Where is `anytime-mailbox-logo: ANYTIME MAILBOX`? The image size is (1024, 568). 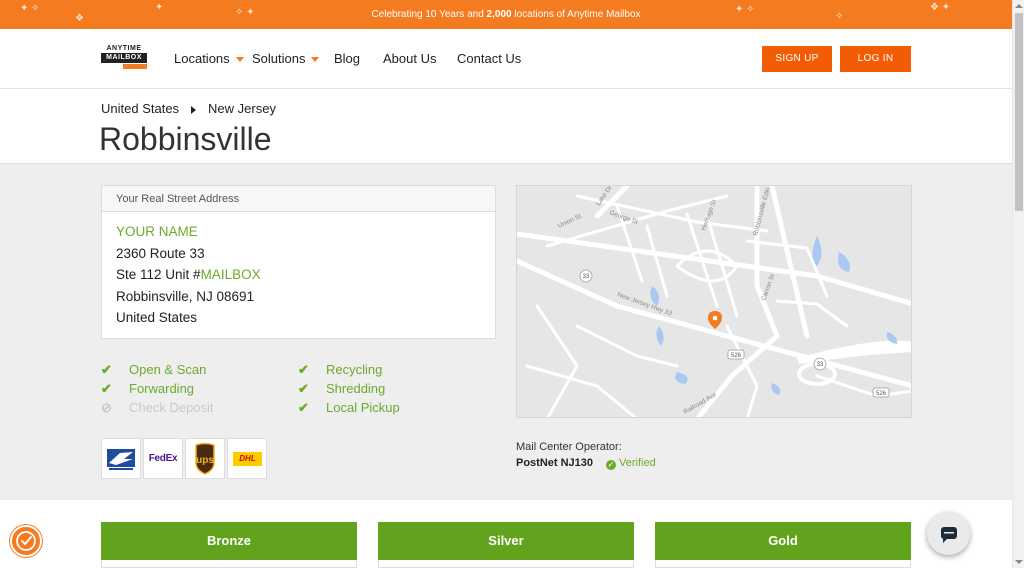
anytime-mailbox-logo: ANYTIME MAILBOX is located at coordinates (124, 59).